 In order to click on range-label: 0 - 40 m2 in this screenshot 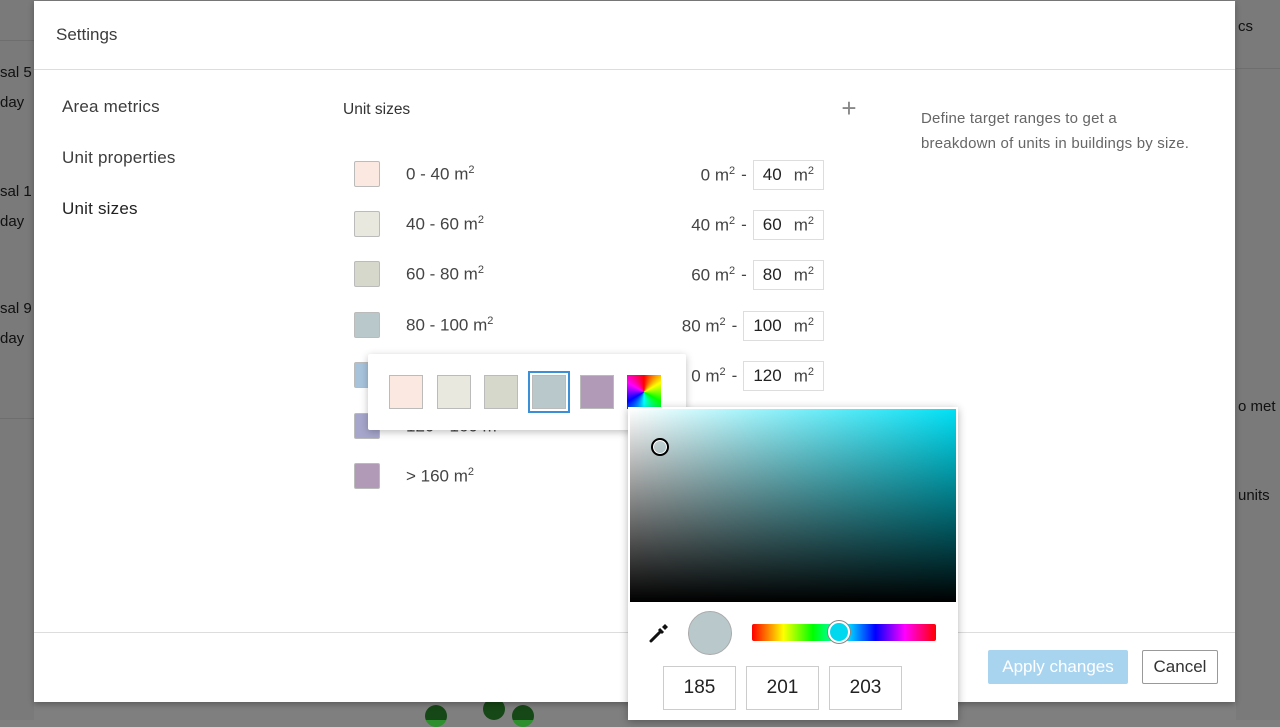, I will do `click(440, 174)`.